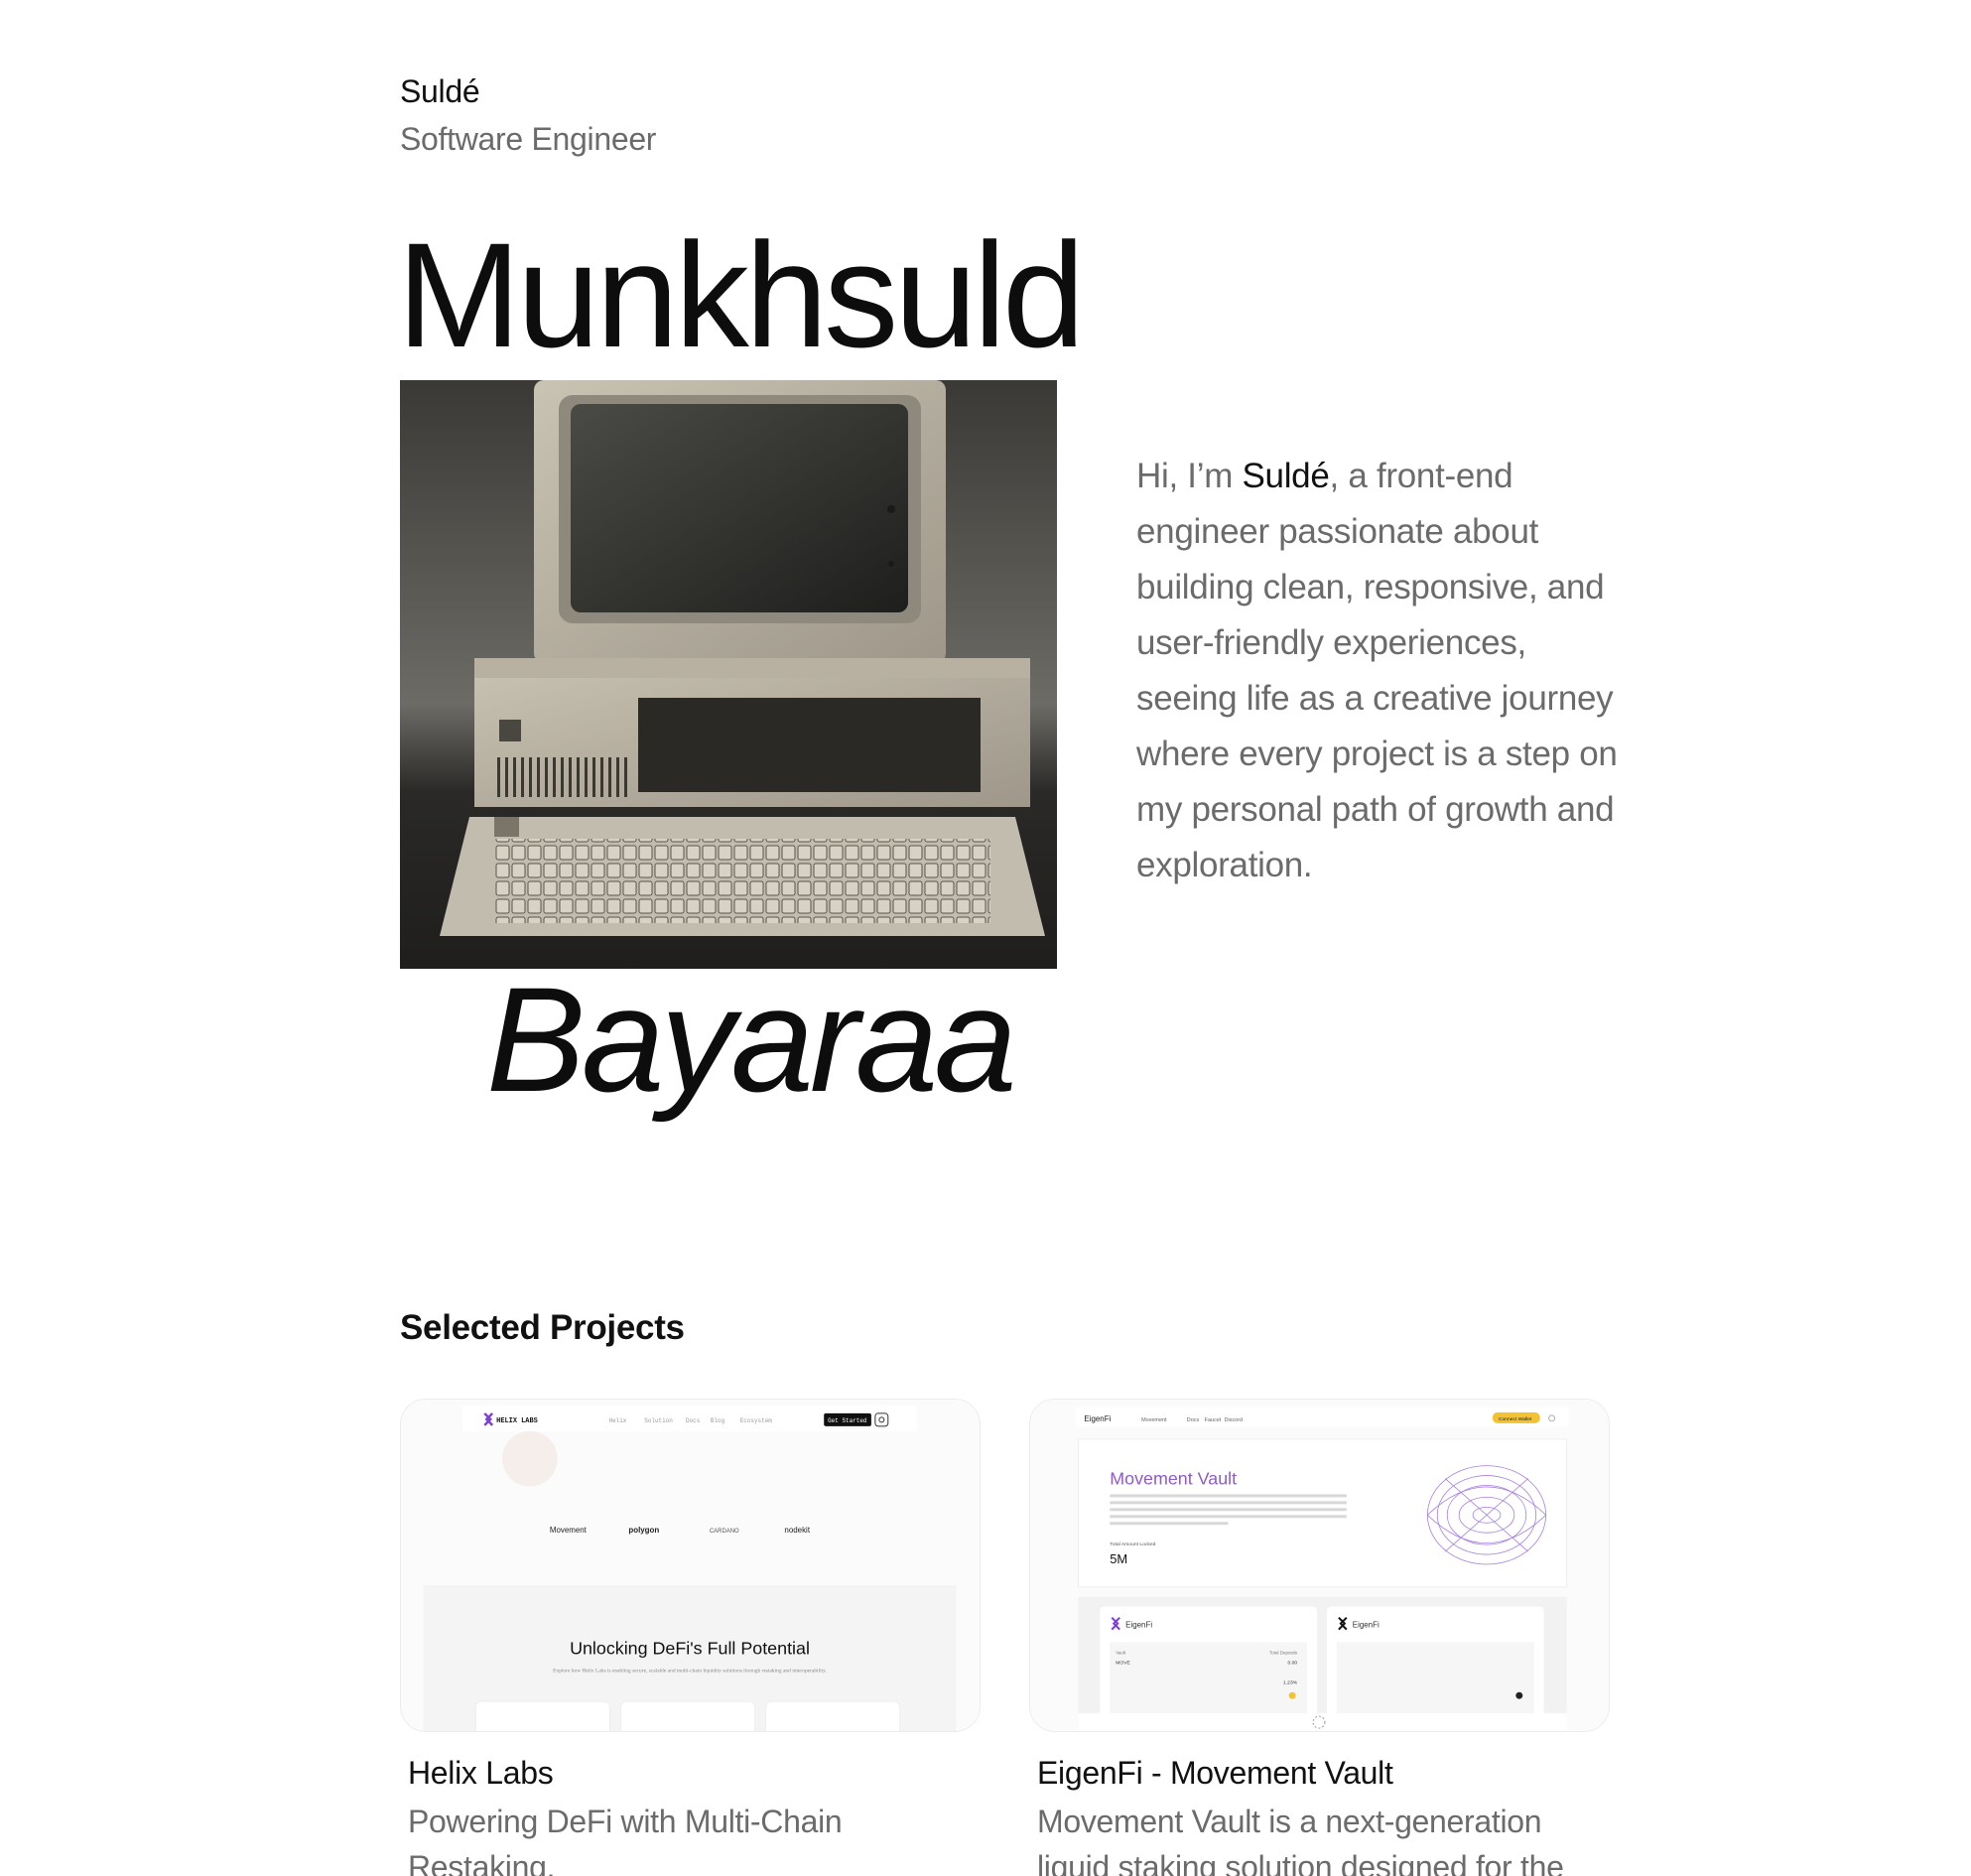 The height and width of the screenshot is (1876, 1971). What do you see at coordinates (1516, 1419) in the screenshot?
I see `eigenfi-cta: Connect Wallet` at bounding box center [1516, 1419].